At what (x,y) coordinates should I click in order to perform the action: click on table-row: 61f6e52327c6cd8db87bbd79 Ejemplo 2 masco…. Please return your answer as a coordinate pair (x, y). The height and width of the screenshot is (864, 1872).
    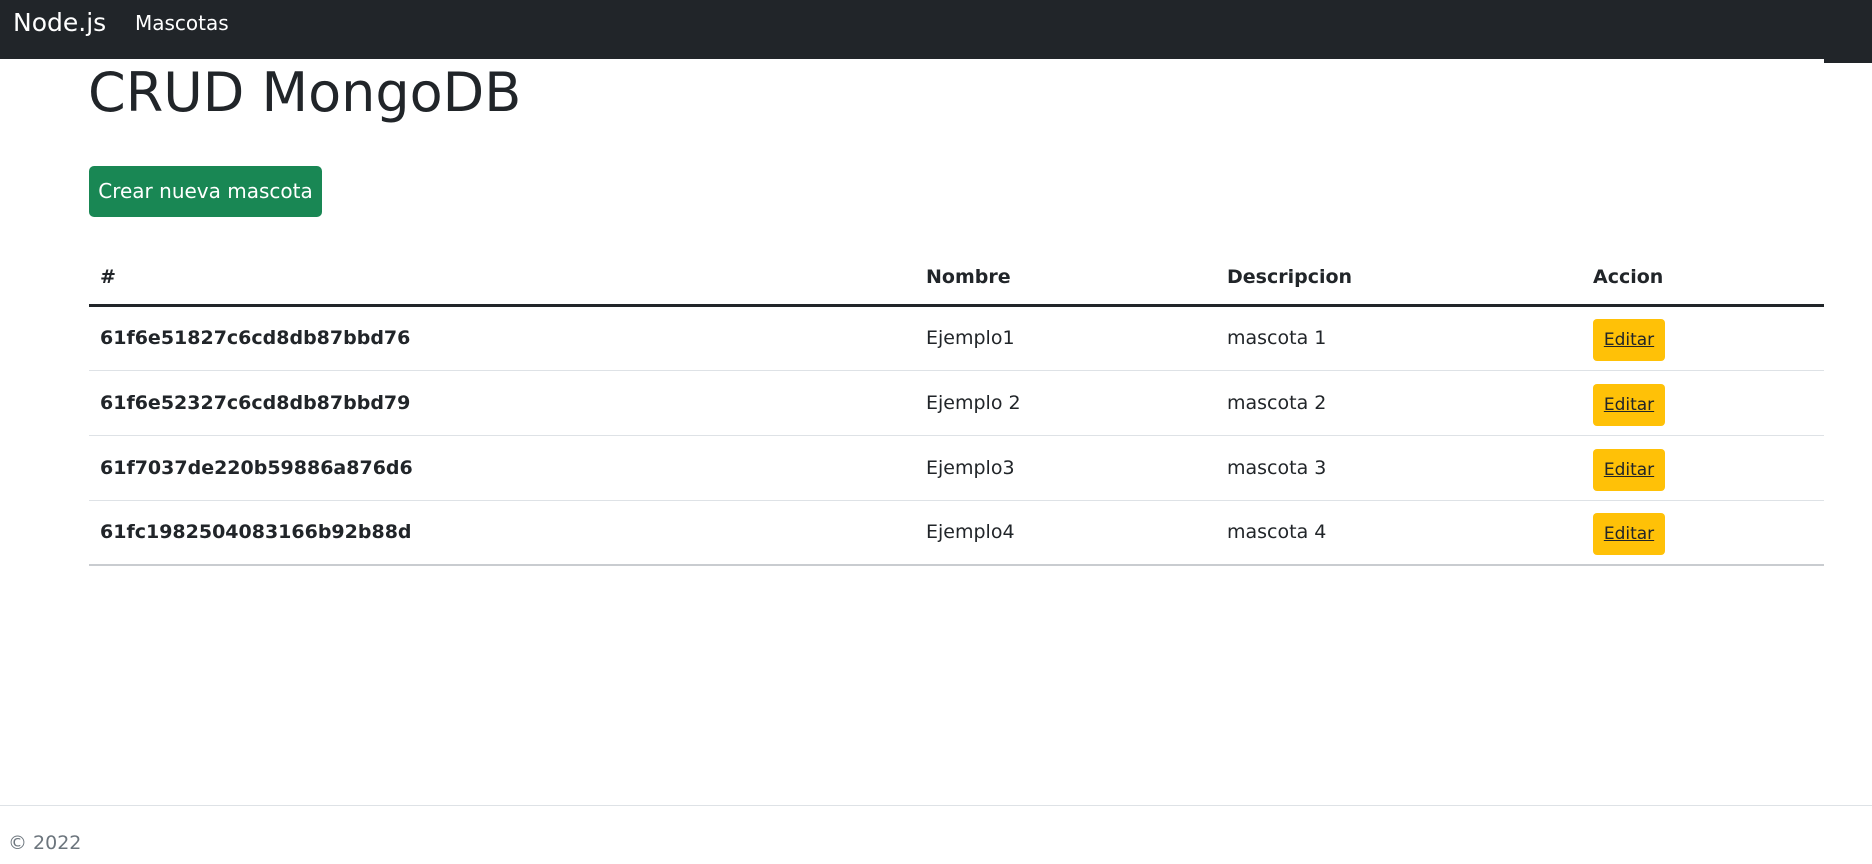
    Looking at the image, I should click on (956, 403).